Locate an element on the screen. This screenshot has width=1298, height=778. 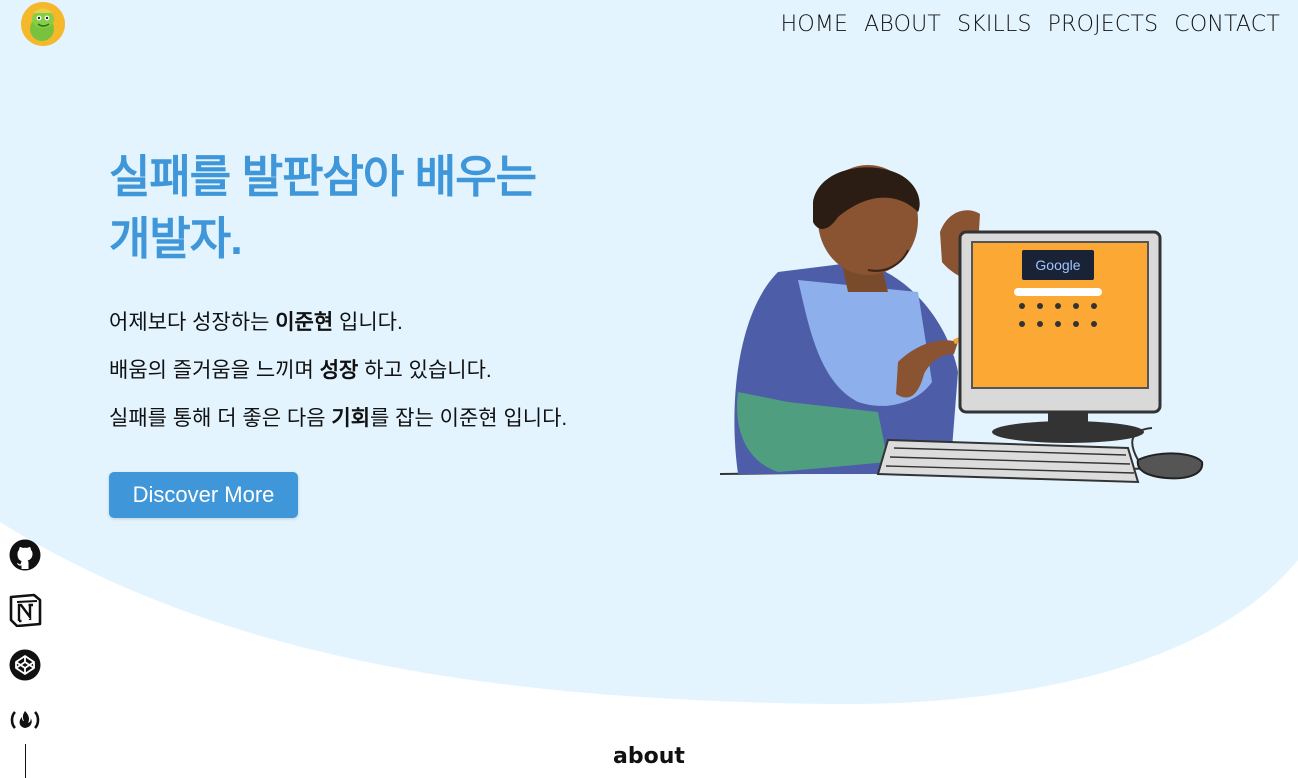
notion-icon is located at coordinates (25, 610).